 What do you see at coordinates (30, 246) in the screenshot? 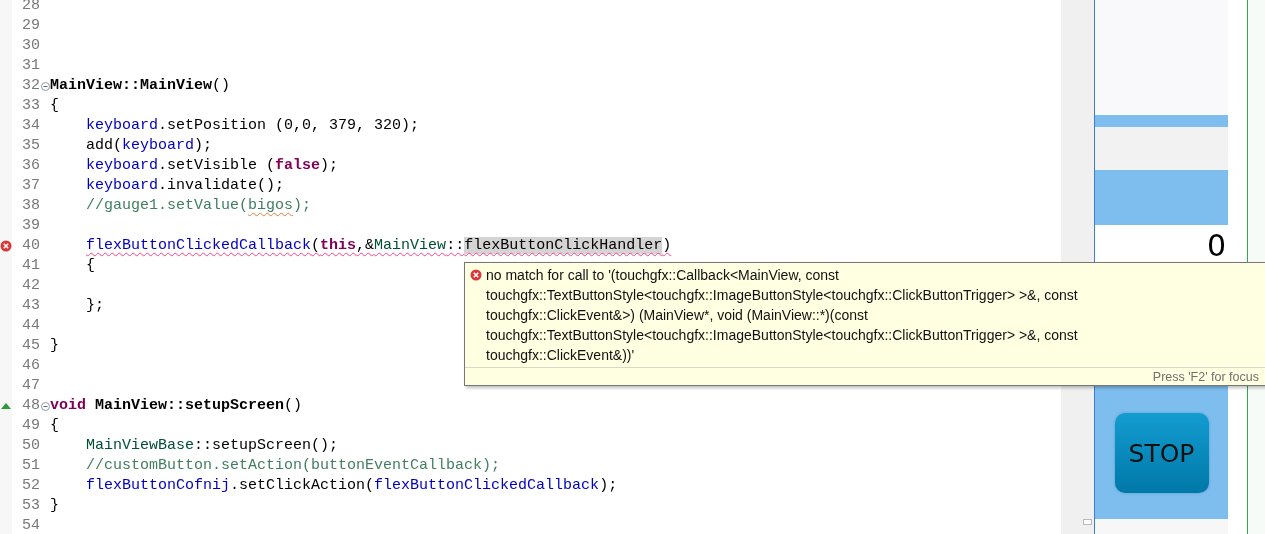
I see `line-number: 40` at bounding box center [30, 246].